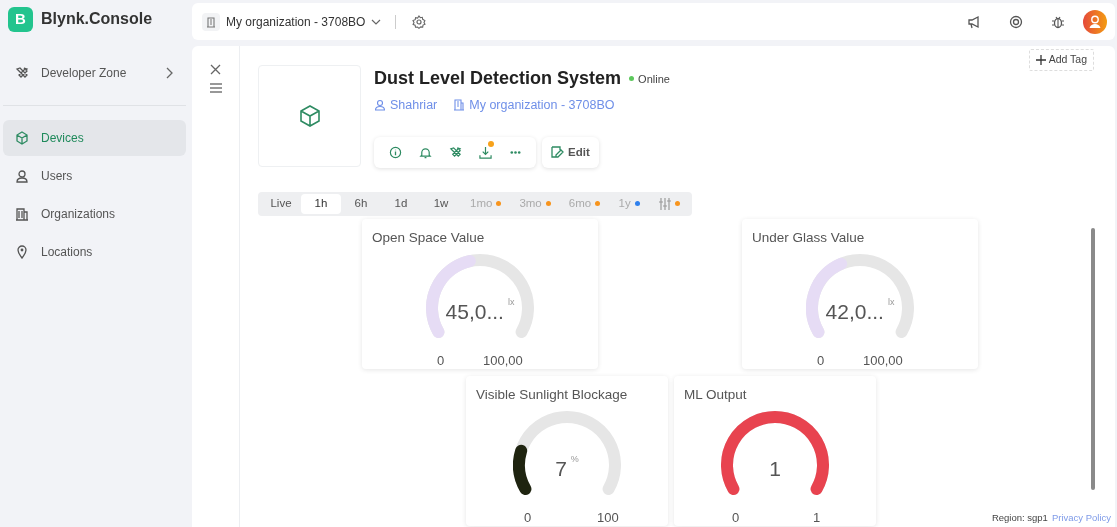 The height and width of the screenshot is (527, 1117). Describe the element at coordinates (94, 73) in the screenshot. I see `sidebar-item: Developer Zone` at that location.